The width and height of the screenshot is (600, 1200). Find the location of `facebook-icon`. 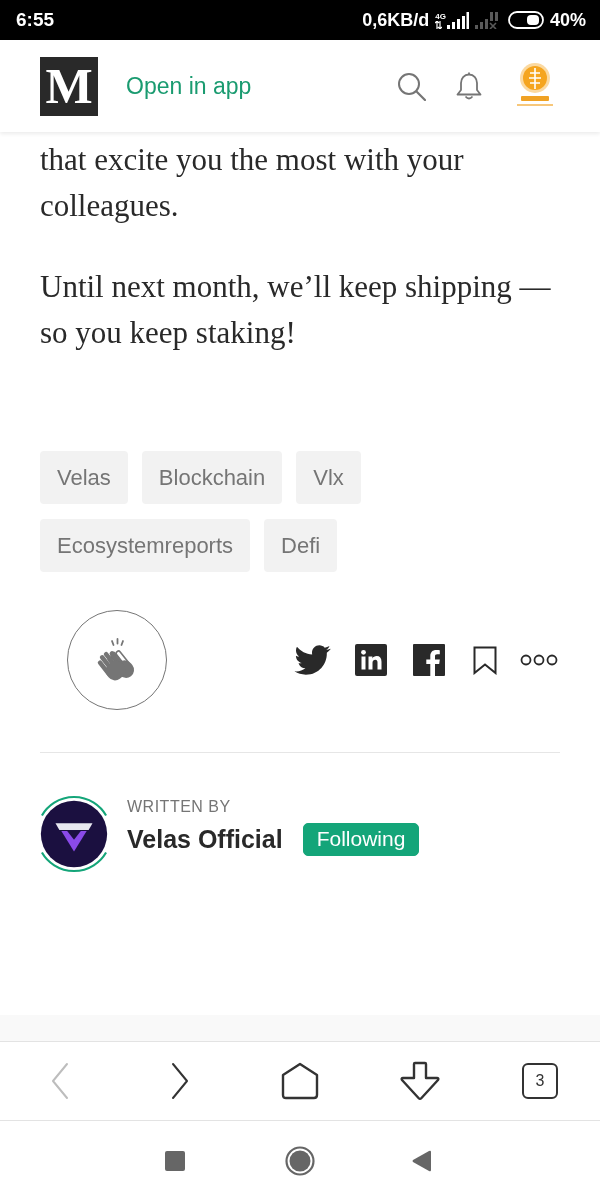

facebook-icon is located at coordinates (429, 660).